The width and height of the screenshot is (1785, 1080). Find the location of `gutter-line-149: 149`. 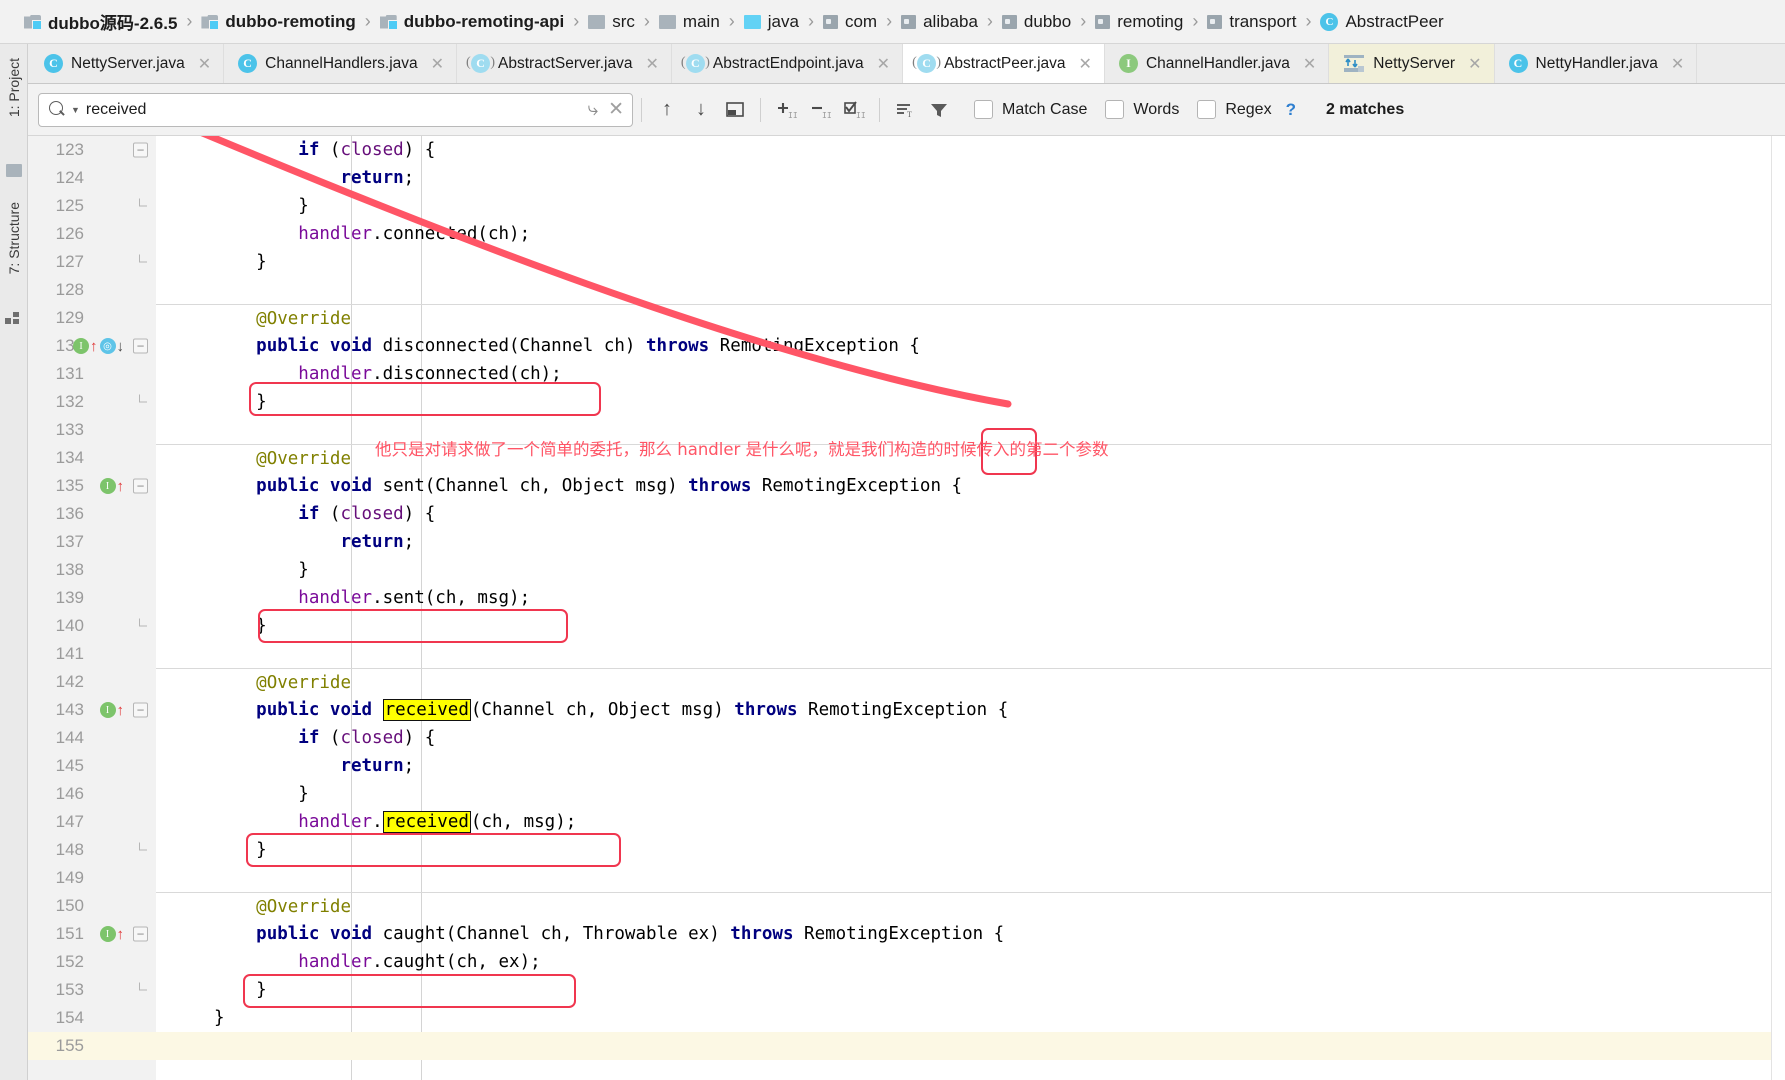

gutter-line-149: 149 is located at coordinates (92, 878).